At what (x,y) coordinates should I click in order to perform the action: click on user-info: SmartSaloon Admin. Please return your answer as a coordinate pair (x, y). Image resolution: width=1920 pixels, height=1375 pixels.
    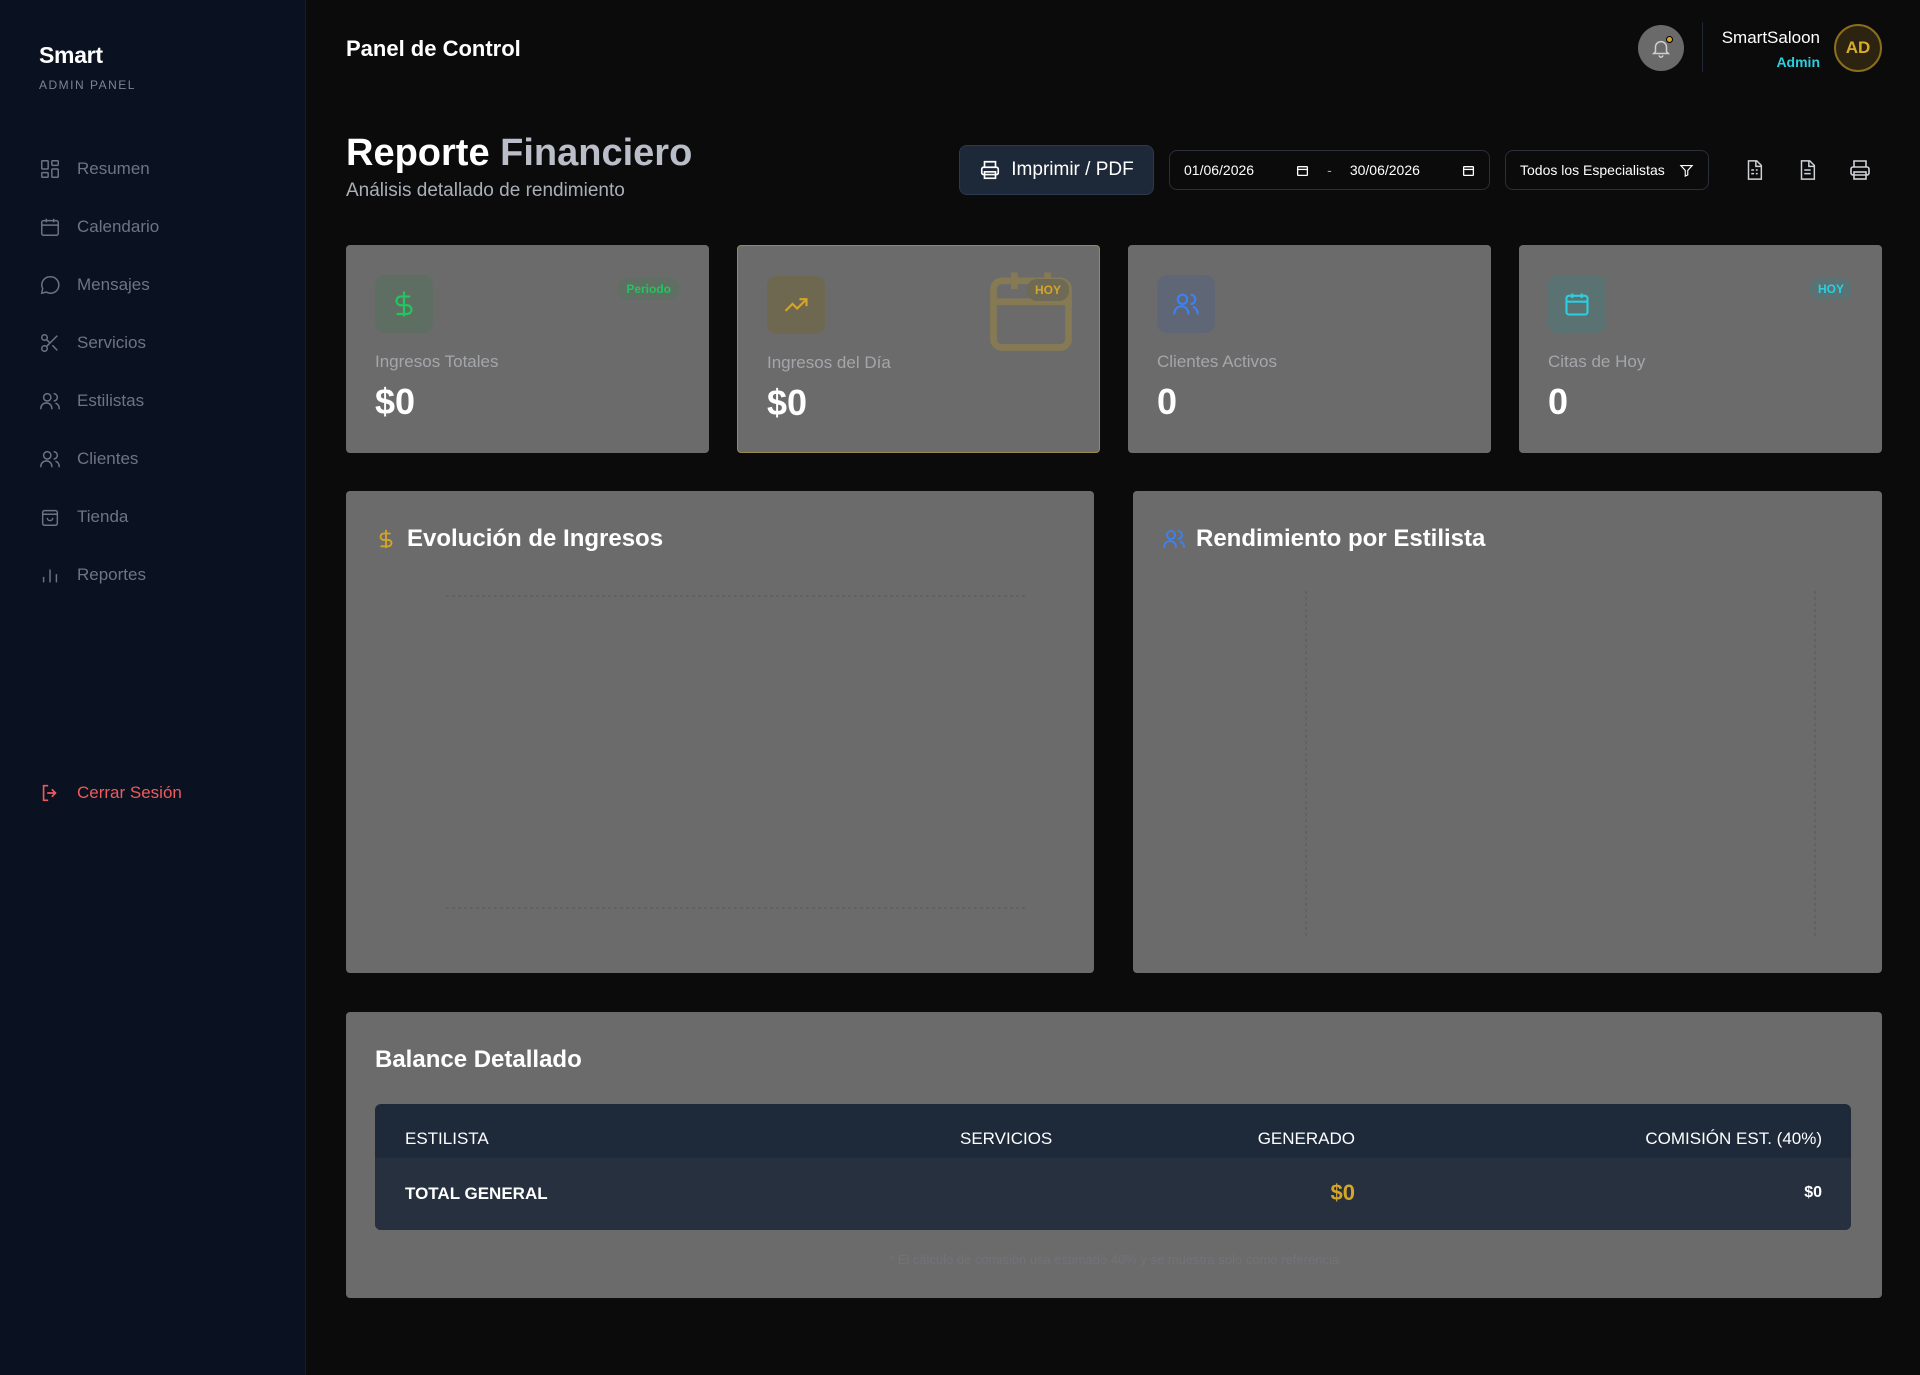
    Looking at the image, I should click on (1771, 49).